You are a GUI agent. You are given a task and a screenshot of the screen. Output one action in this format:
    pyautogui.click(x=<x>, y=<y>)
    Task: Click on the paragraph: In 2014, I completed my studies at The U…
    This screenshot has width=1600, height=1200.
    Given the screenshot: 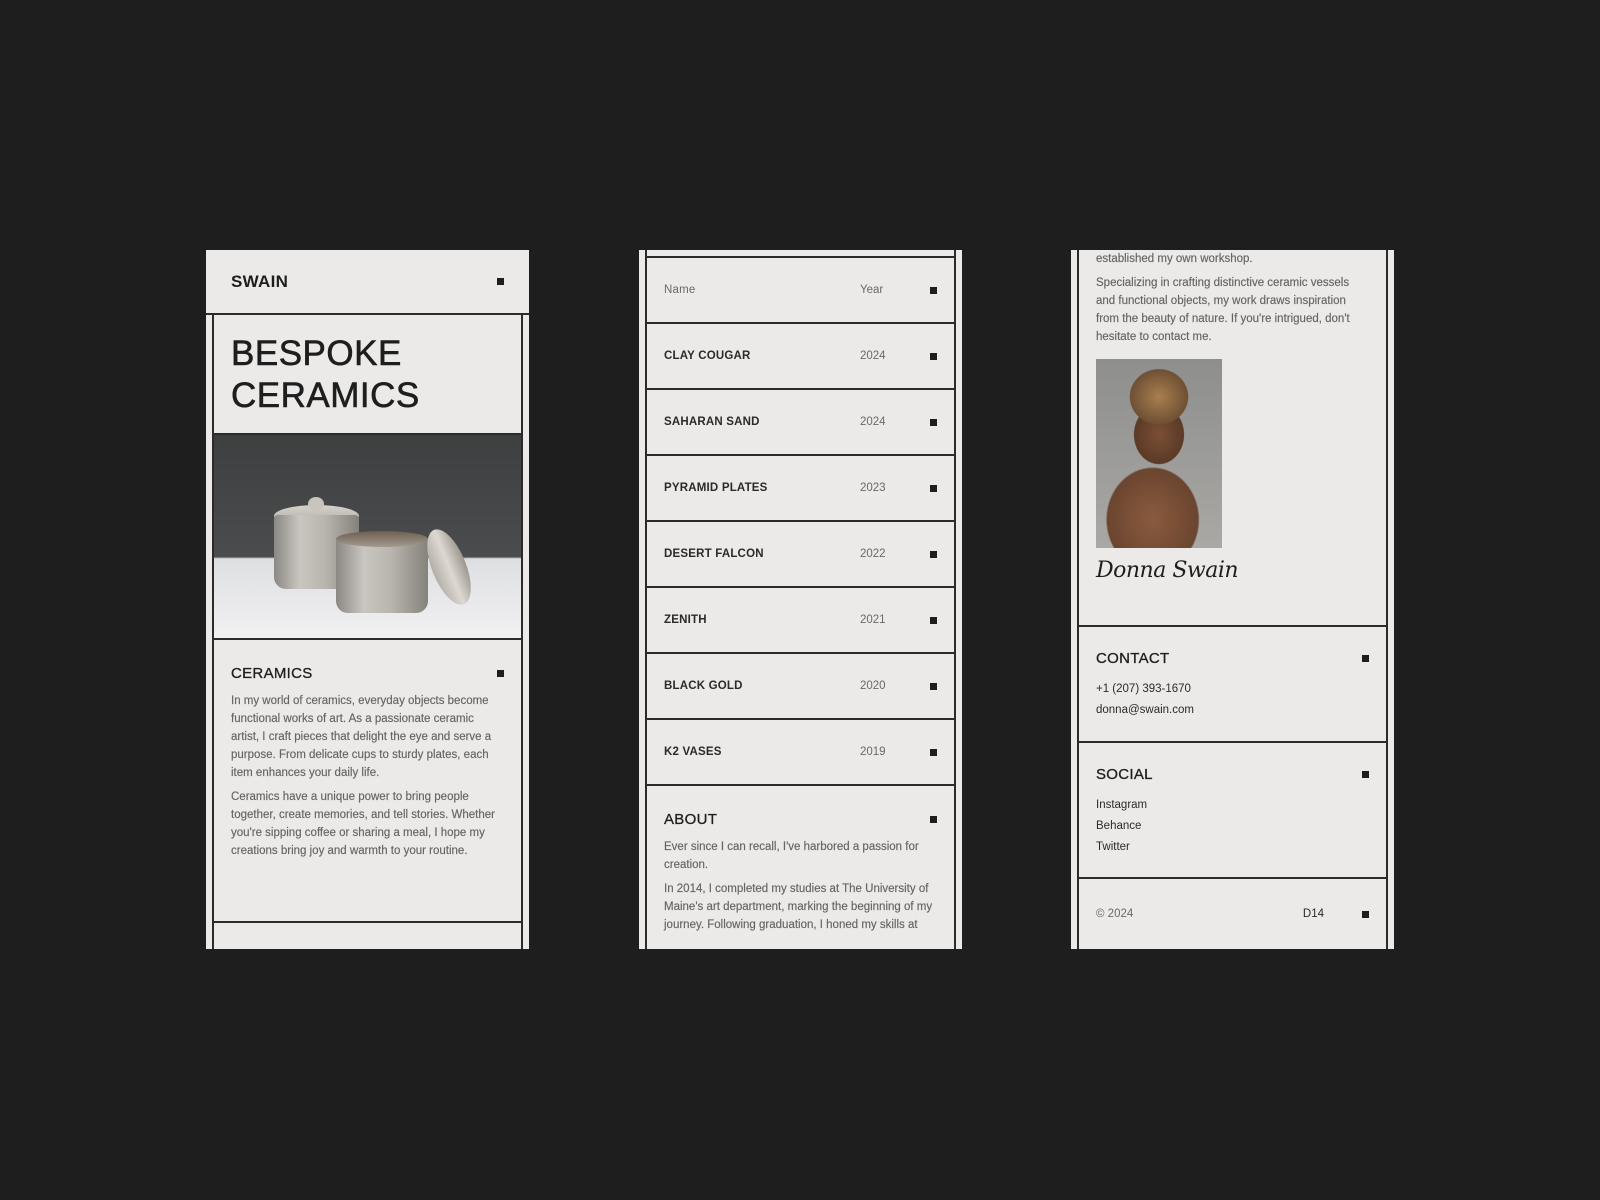 What is the action you would take?
    pyautogui.click(x=798, y=907)
    